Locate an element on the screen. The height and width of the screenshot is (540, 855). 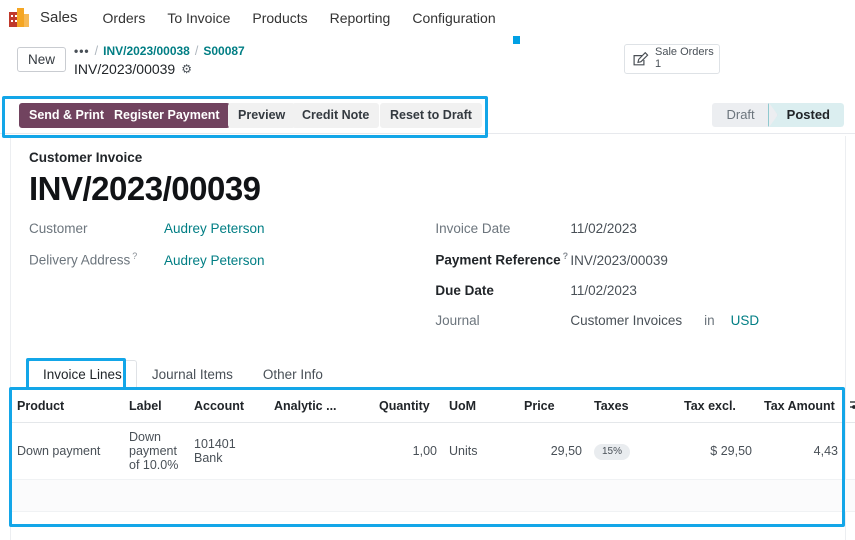
nav-item-orders: Orders is located at coordinates (124, 18).